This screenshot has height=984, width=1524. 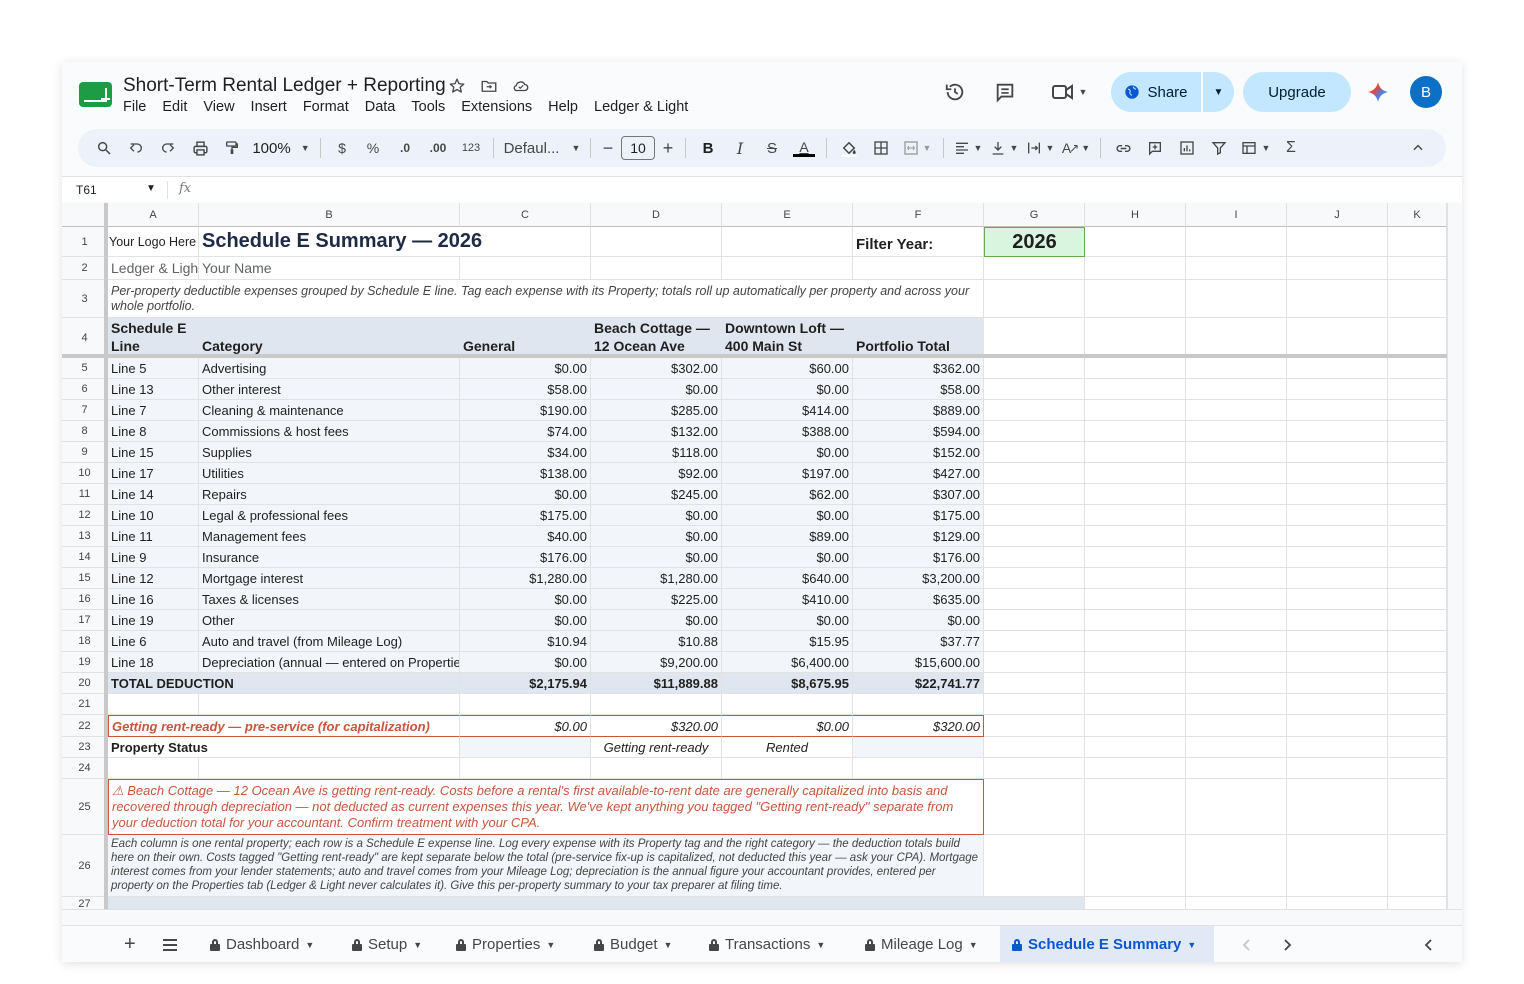 What do you see at coordinates (656, 747) in the screenshot?
I see `property-status-value: Getting rent-ready` at bounding box center [656, 747].